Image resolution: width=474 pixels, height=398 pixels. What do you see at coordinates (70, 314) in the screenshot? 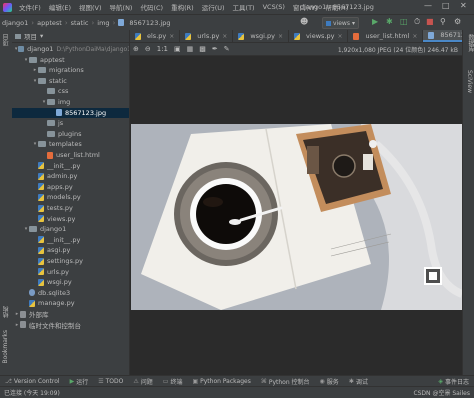
I see `project-tree-item: ▸ 外部库` at bounding box center [70, 314].